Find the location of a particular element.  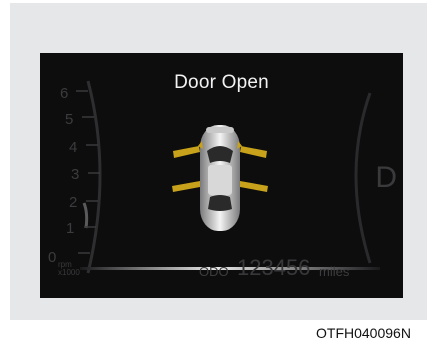

odometer-label: ODO is located at coordinates (214, 271).